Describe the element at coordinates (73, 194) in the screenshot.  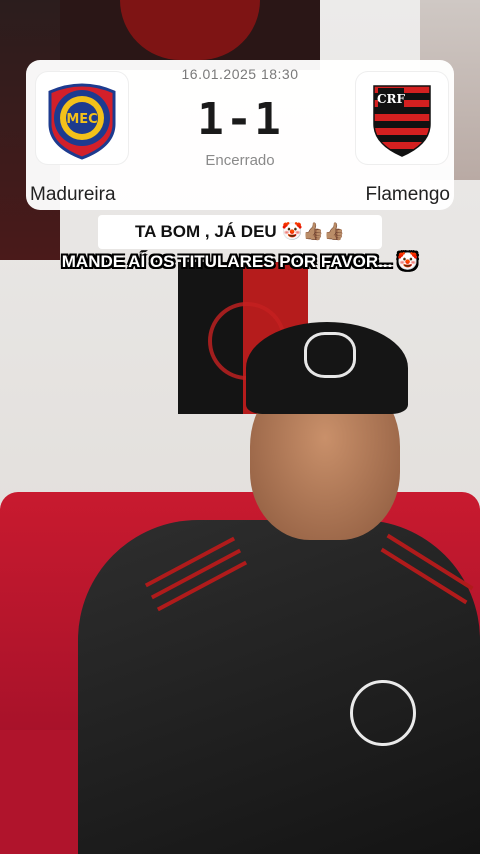
I see `home-team-name: Madureira` at that location.